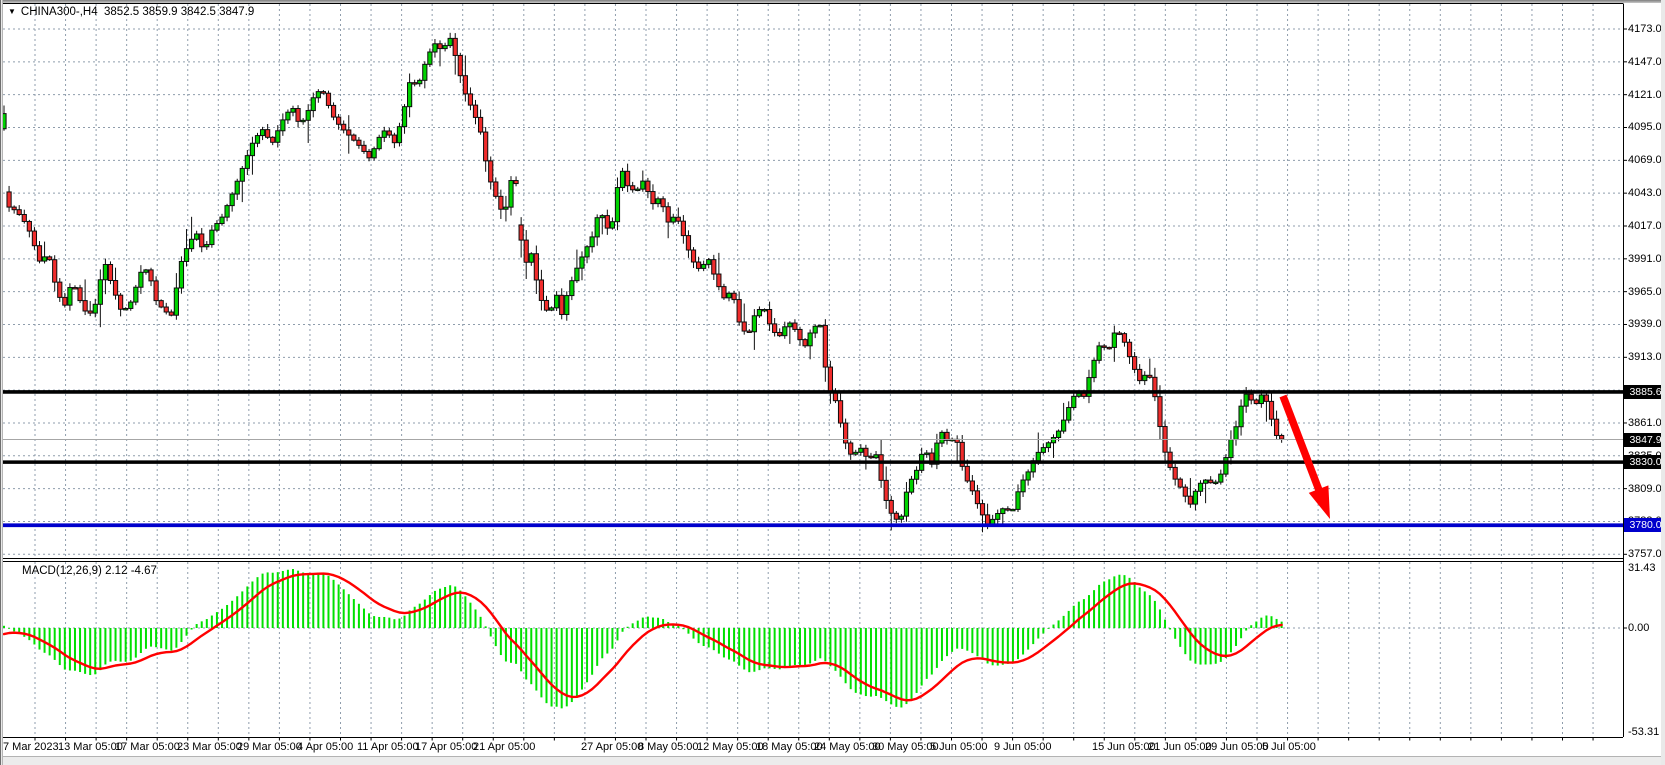  I want to click on macd-signal-line, so click(642, 637).